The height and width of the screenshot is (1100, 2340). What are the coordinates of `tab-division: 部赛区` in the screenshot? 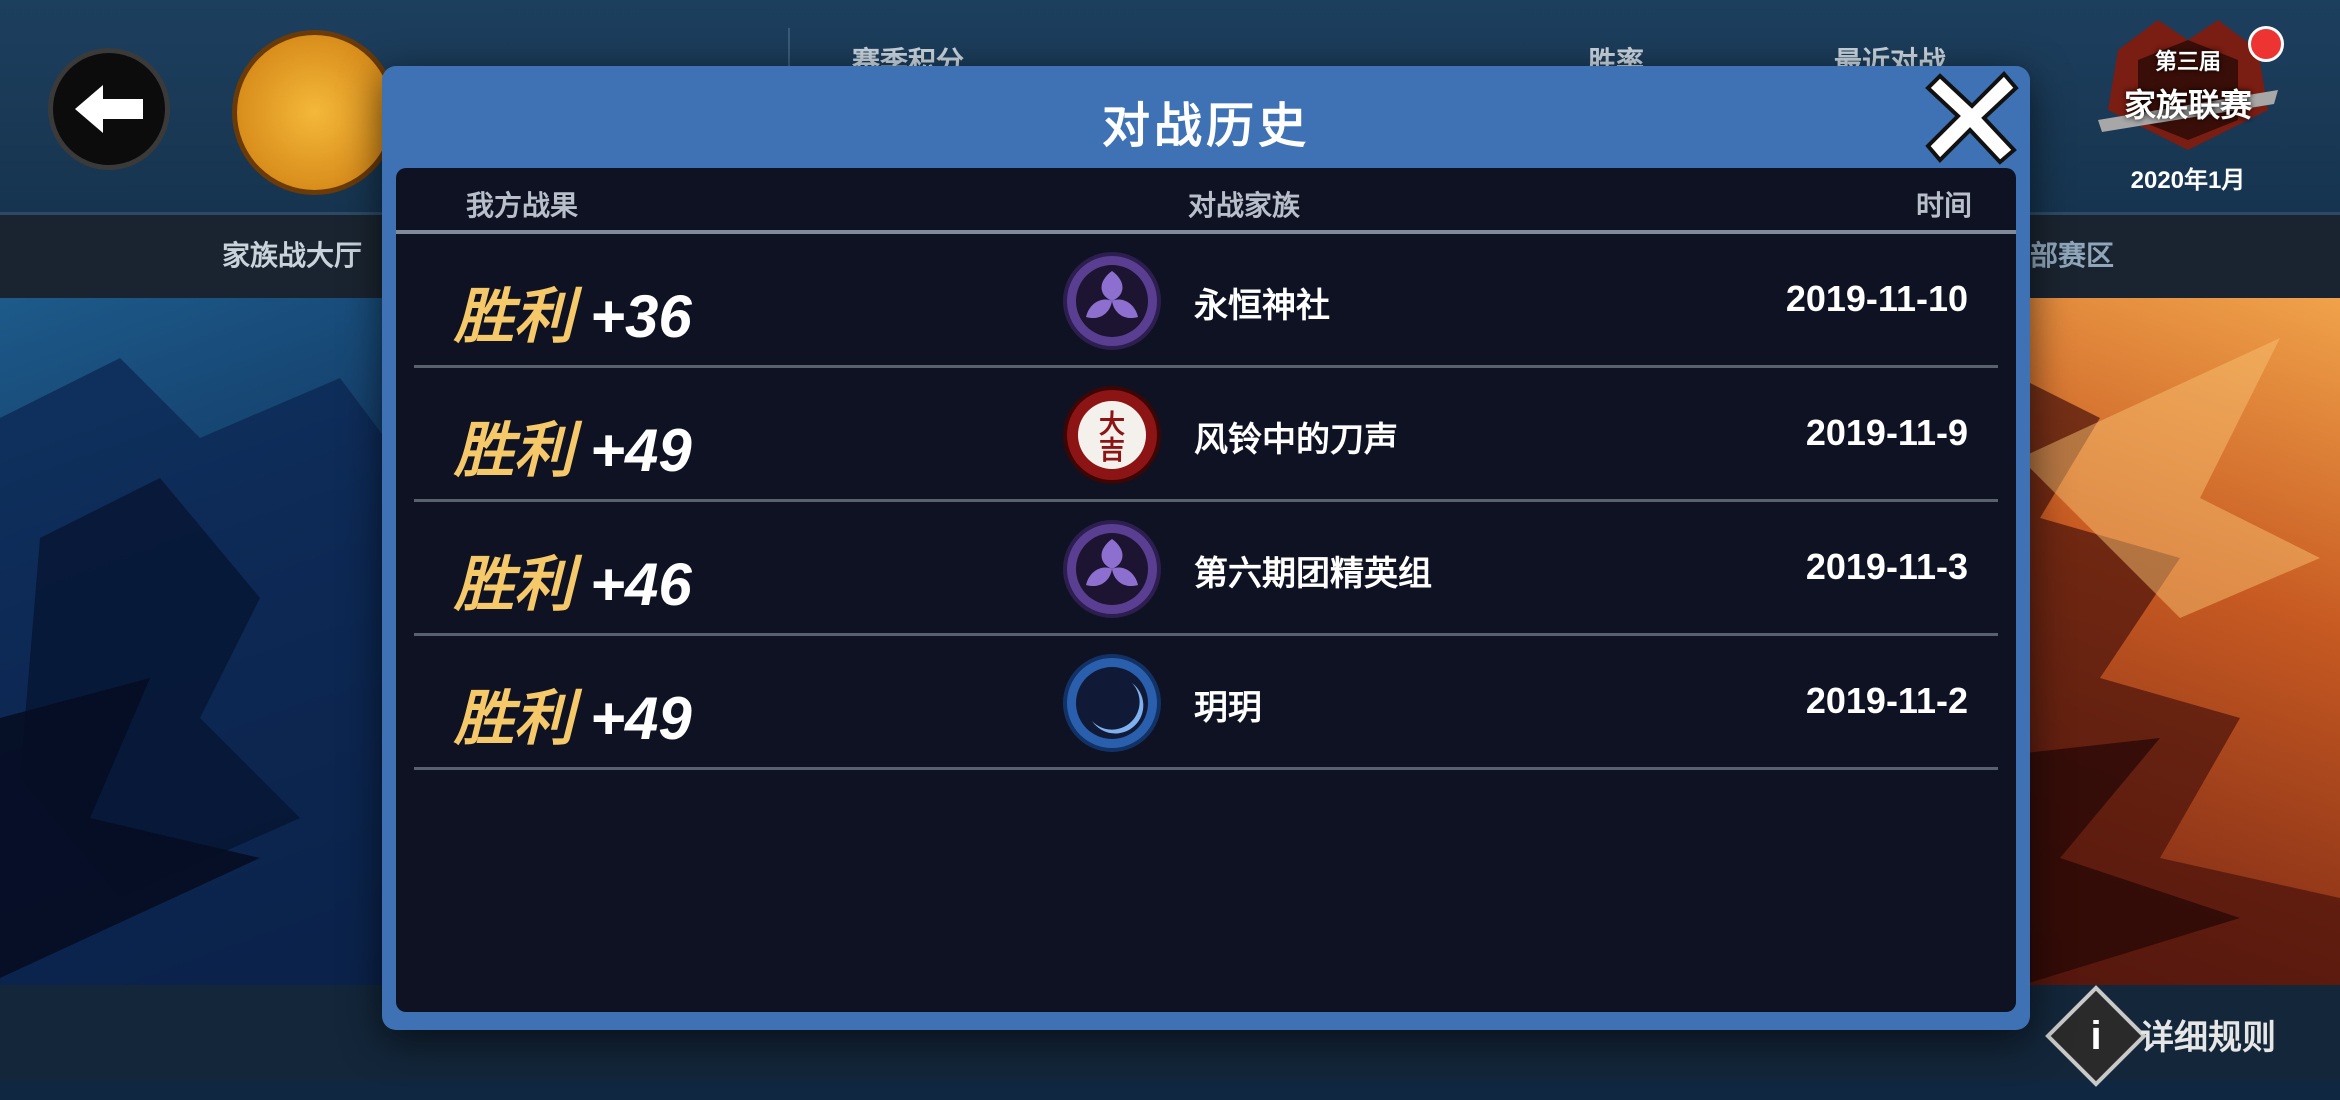 It's located at (2072, 254).